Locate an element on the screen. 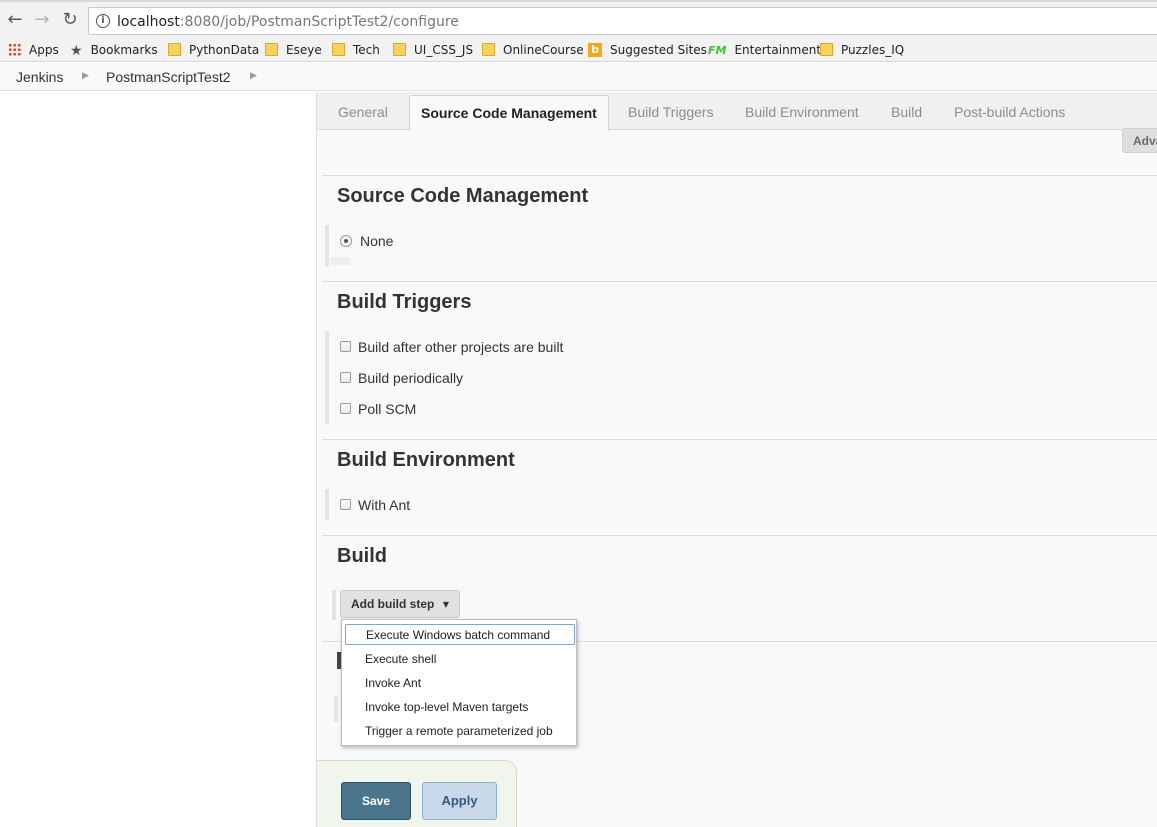 The image size is (1157, 827). bookmark-eseye: Eseye is located at coordinates (293, 50).